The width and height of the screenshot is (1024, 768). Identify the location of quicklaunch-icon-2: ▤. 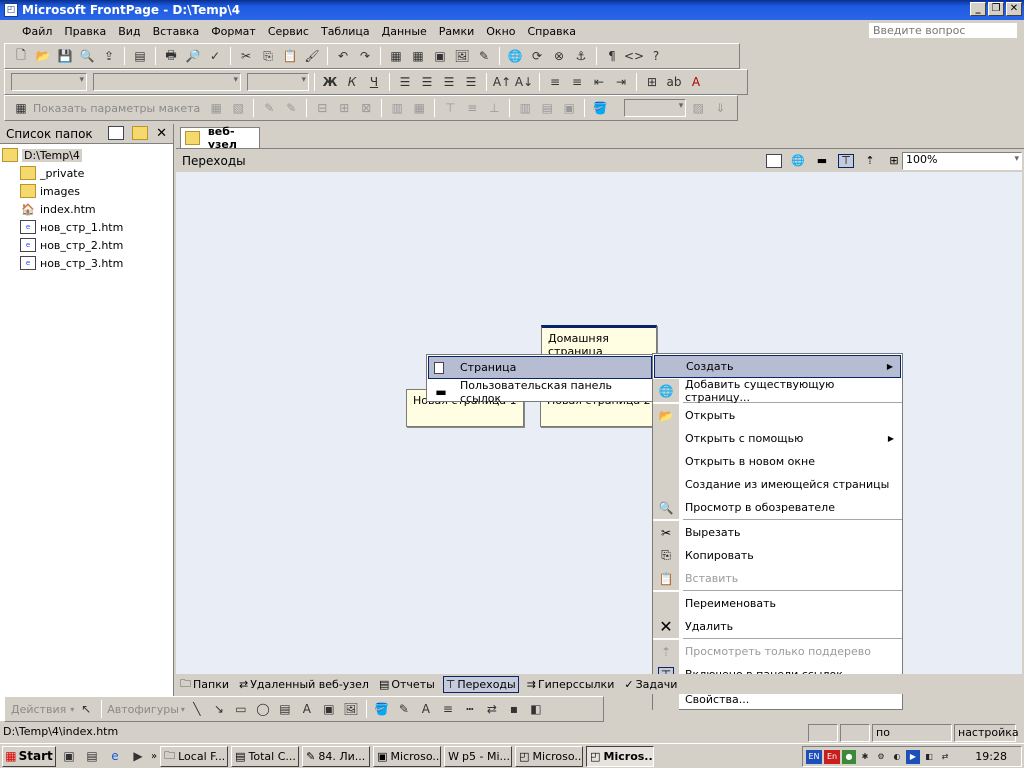
(92, 756).